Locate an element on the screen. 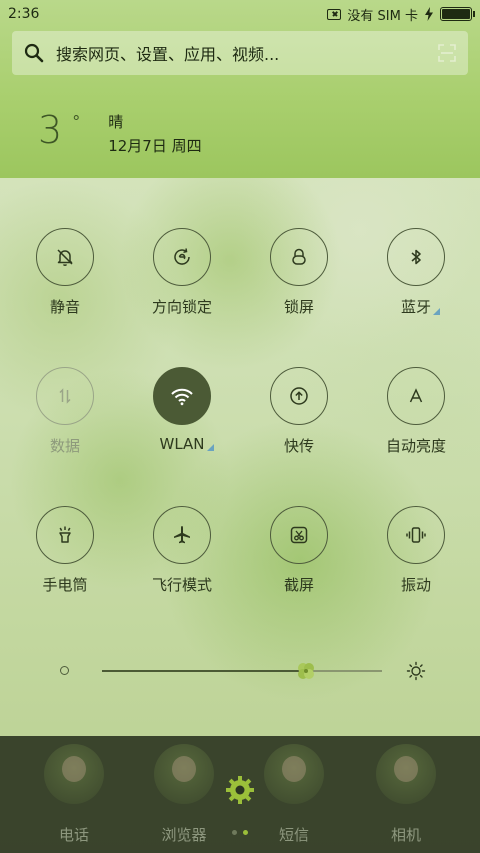 This screenshot has height=853, width=480. toggle-label: 自动亮度 is located at coordinates (415, 446).